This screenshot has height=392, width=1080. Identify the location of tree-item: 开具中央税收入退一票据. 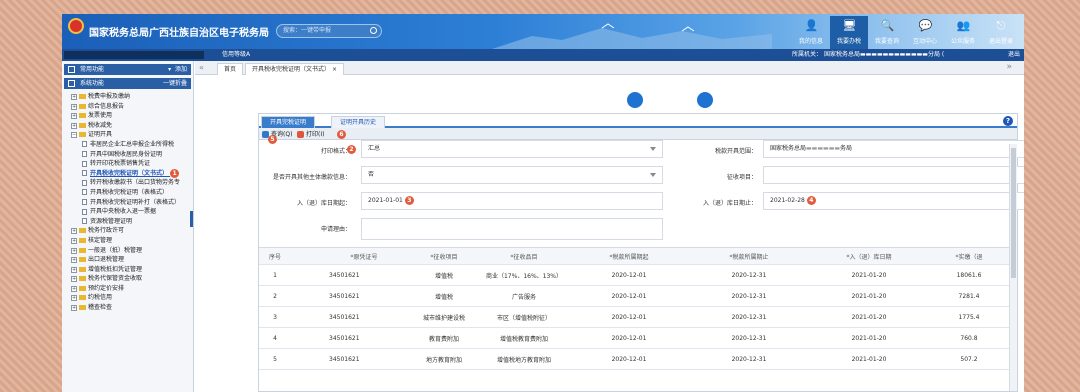
(127, 212).